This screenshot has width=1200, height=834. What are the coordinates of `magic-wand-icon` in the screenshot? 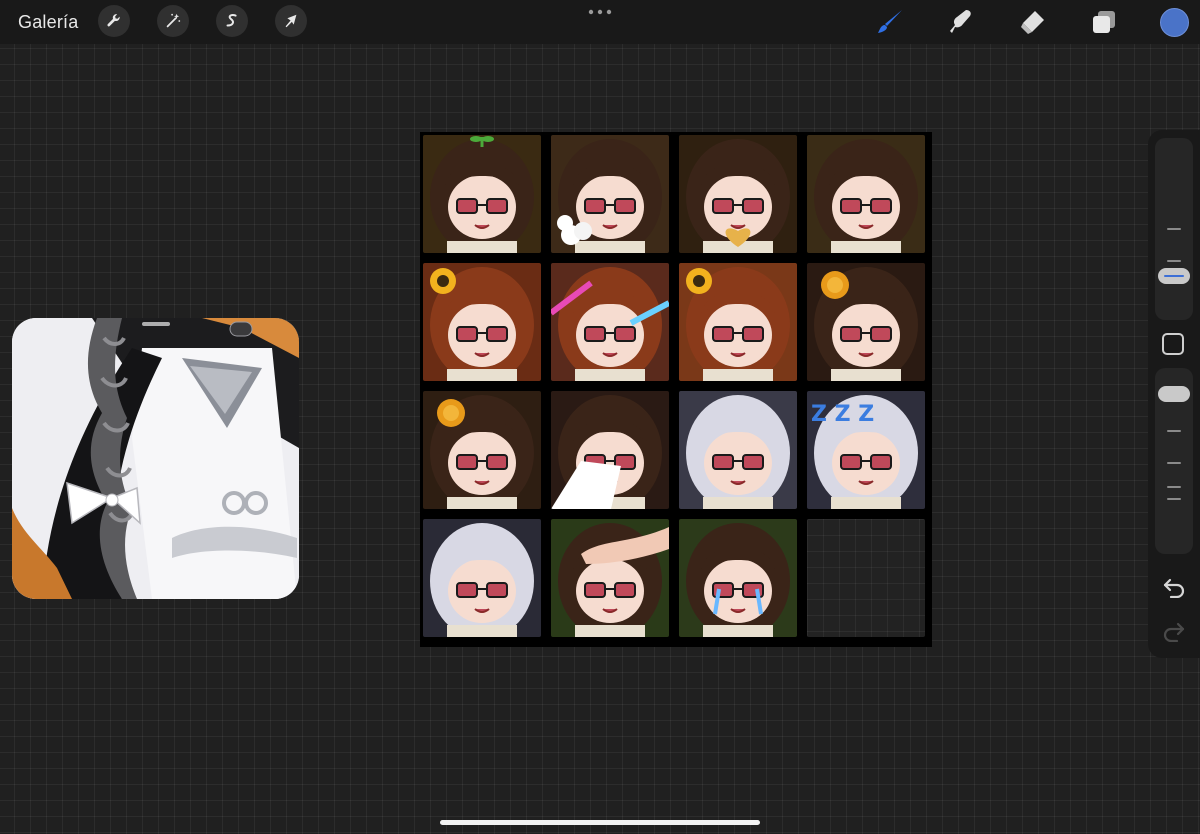 It's located at (173, 20).